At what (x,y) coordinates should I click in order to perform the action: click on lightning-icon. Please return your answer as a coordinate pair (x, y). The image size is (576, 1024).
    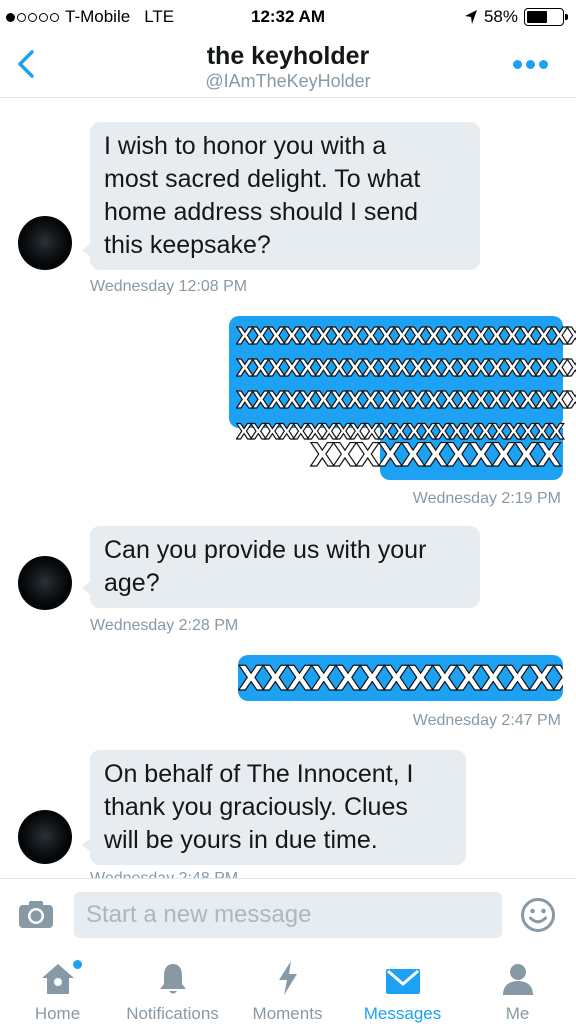
    Looking at the image, I should click on (287, 978).